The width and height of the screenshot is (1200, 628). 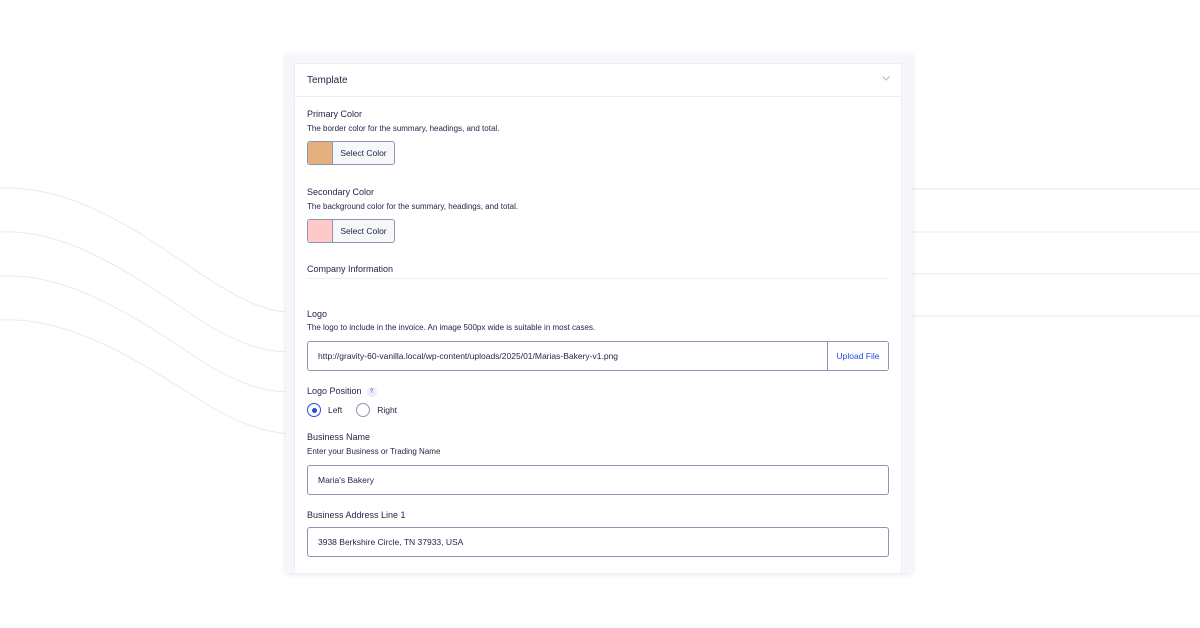 What do you see at coordinates (363, 410) in the screenshot?
I see `logo-position-right-radio` at bounding box center [363, 410].